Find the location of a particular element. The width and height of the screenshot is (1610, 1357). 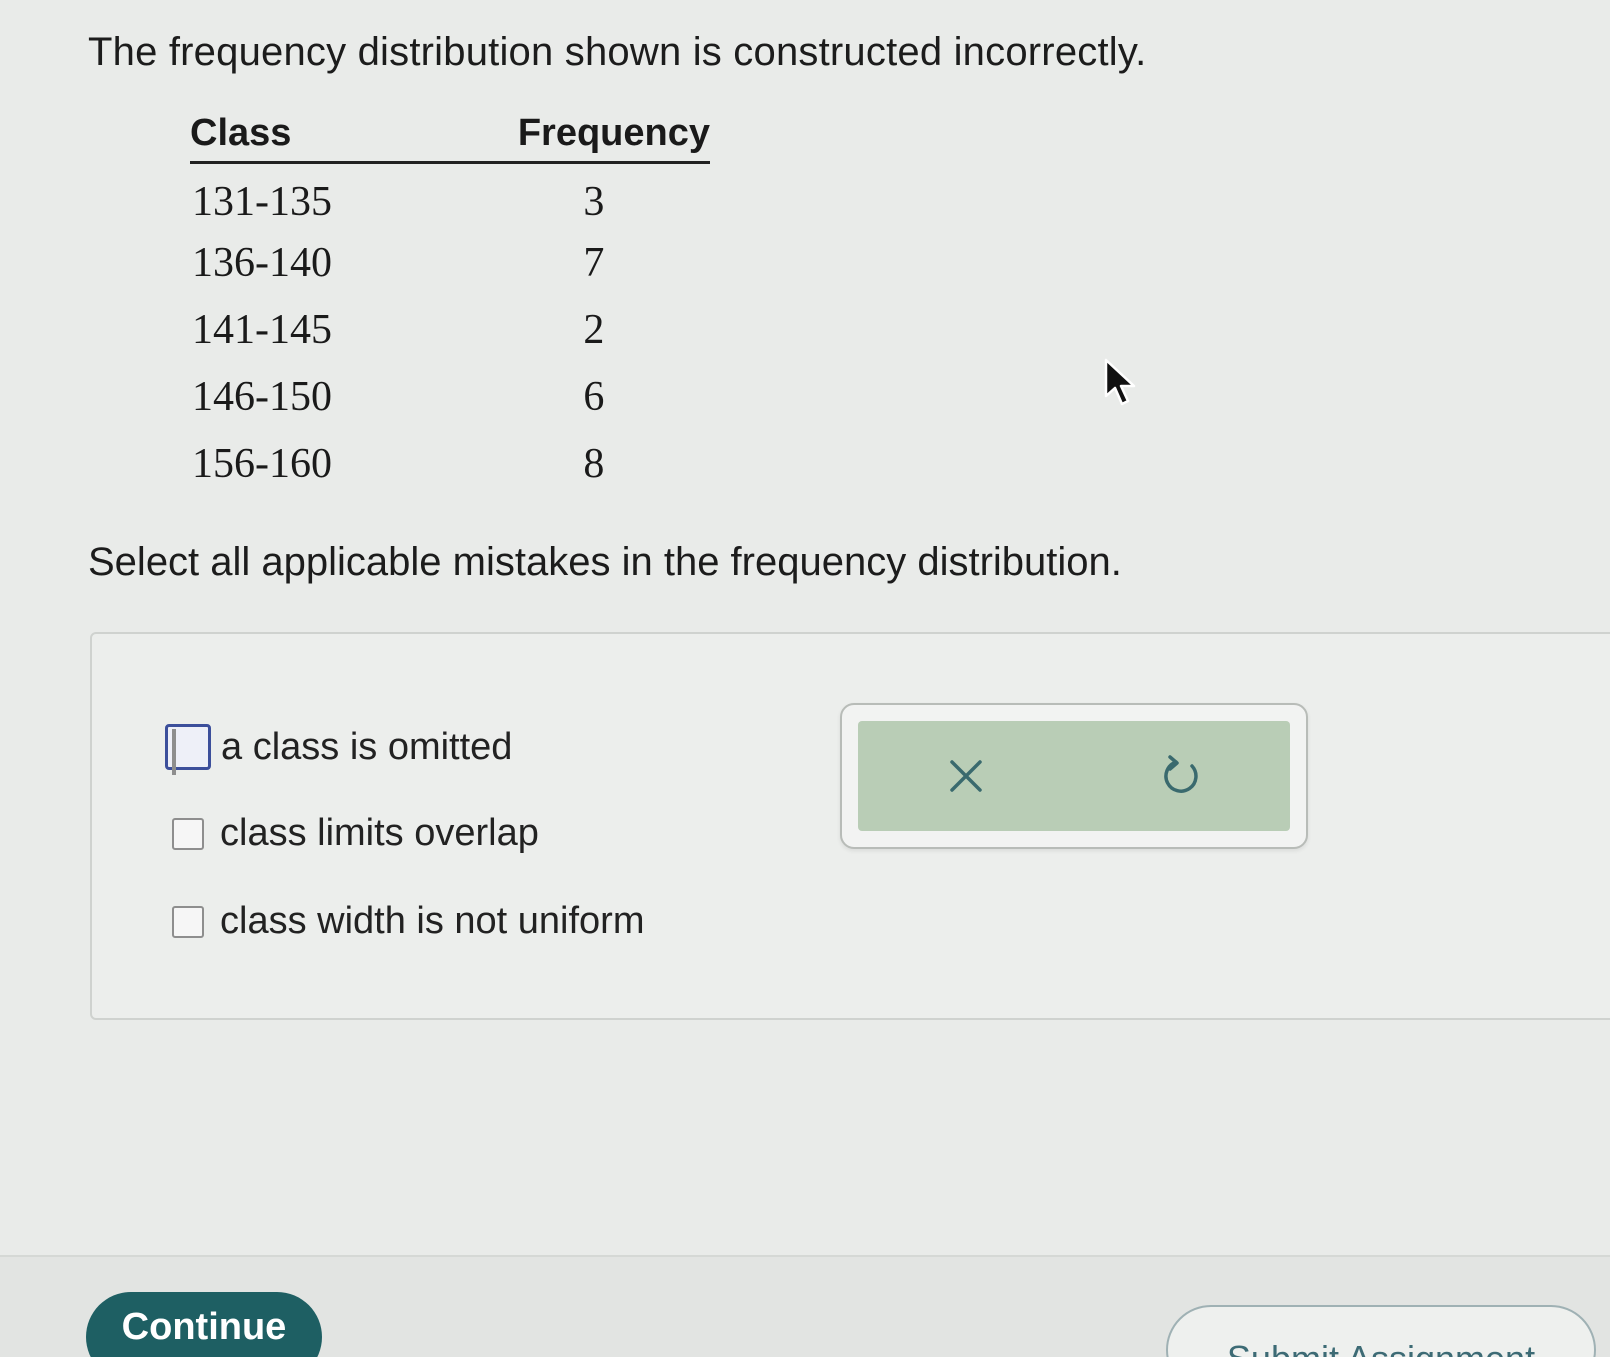

option-label: class width is not uniform is located at coordinates (432, 921).